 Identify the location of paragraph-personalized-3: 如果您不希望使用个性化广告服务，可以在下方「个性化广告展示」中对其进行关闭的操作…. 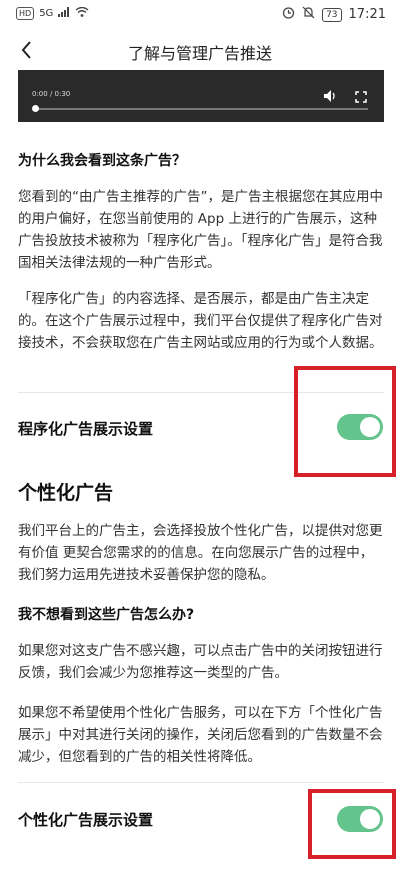
(200, 735).